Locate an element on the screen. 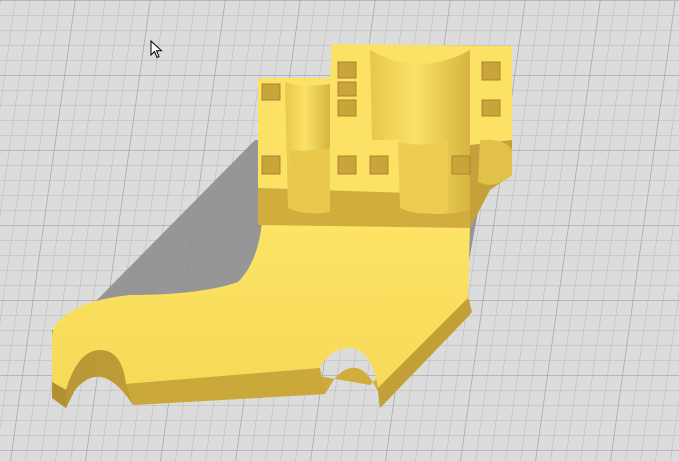 The image size is (679, 461). right-lower-cylinder is located at coordinates (423, 177).